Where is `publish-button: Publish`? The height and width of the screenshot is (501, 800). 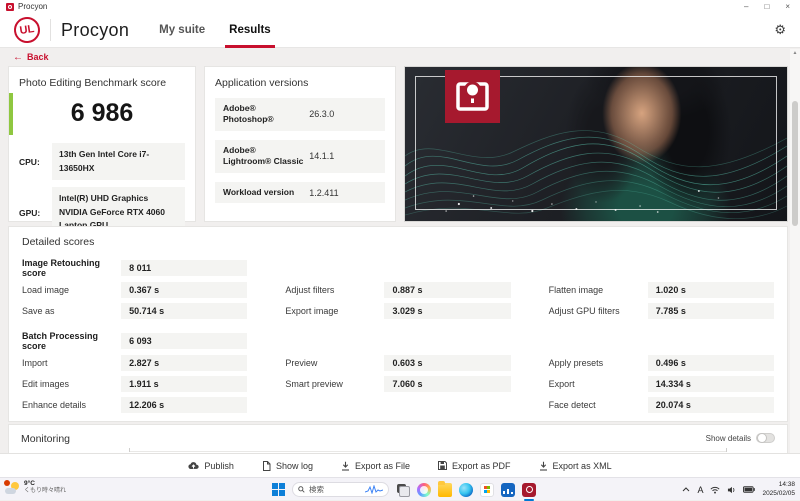 publish-button: Publish is located at coordinates (211, 466).